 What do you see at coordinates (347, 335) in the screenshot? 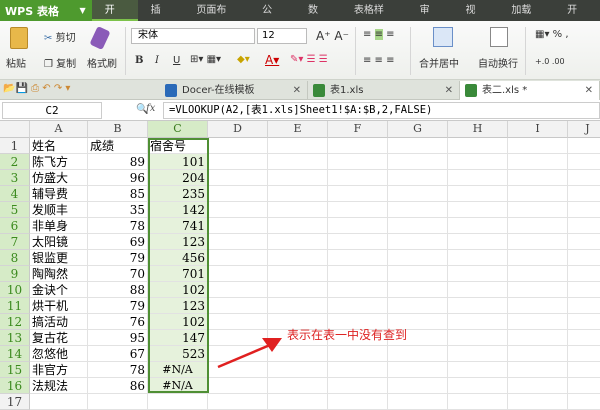
I see `annotation-text: 表示在表一中没有查到` at bounding box center [347, 335].